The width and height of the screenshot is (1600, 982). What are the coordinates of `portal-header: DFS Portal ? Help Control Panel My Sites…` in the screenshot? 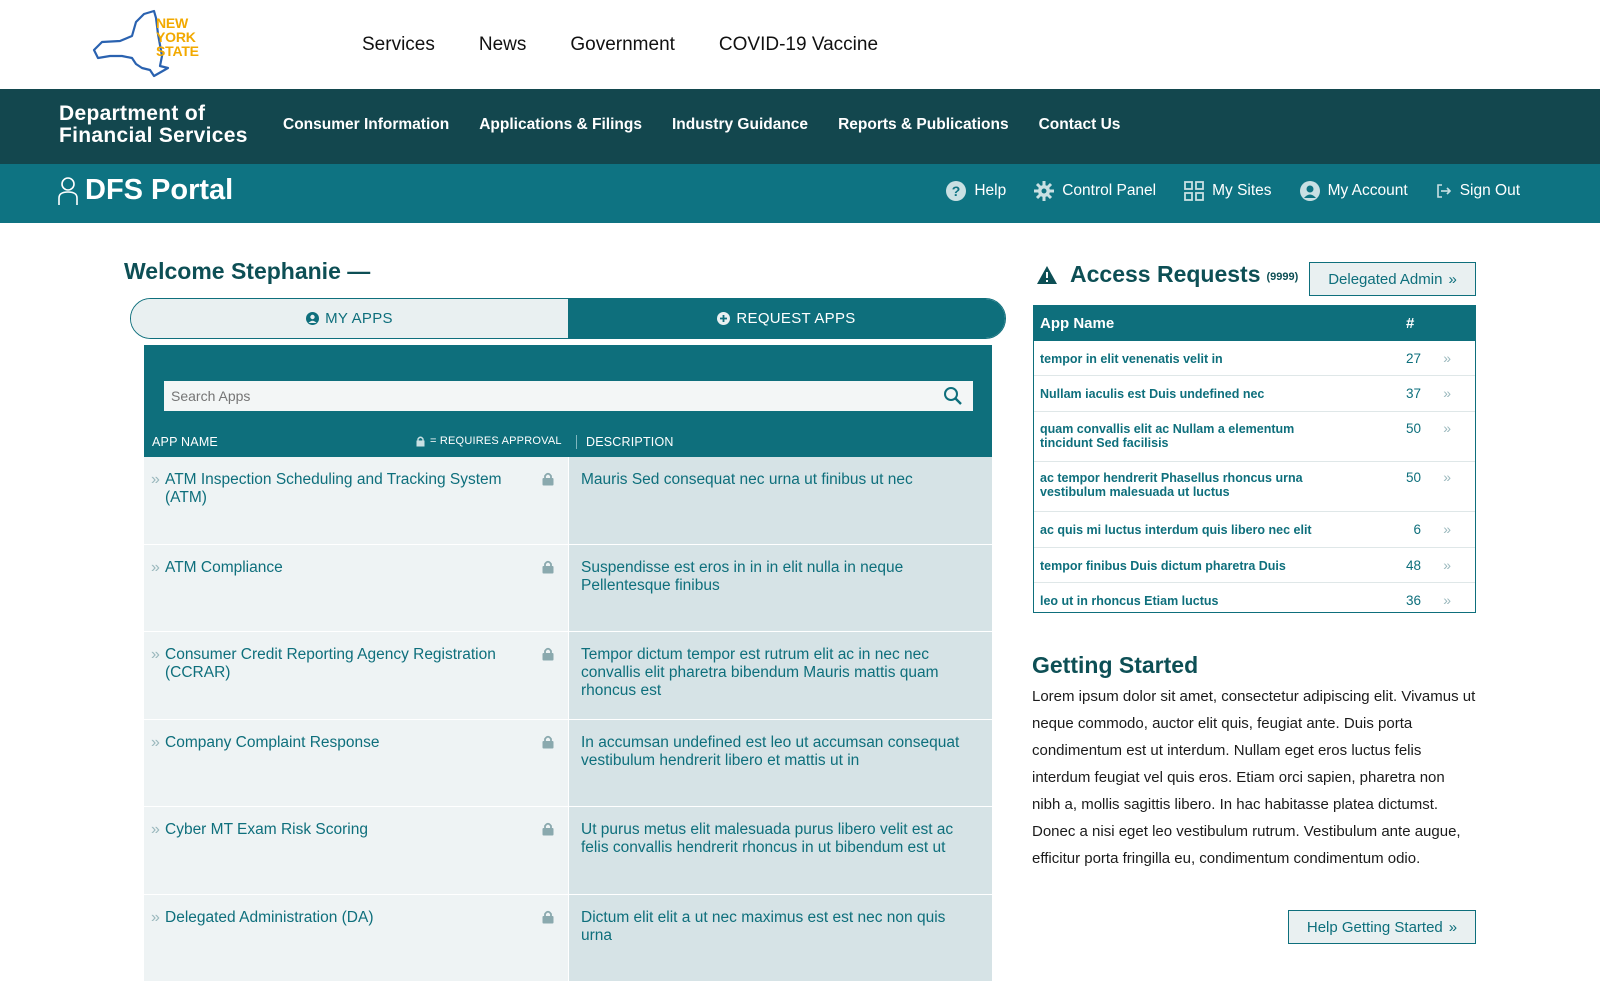 It's located at (800, 193).